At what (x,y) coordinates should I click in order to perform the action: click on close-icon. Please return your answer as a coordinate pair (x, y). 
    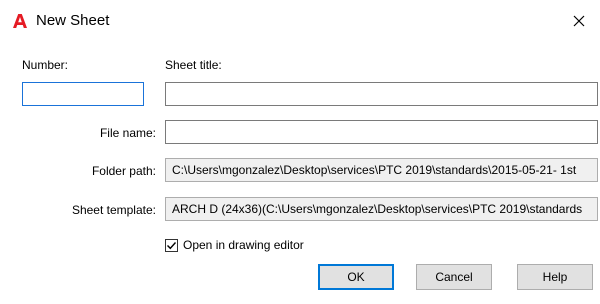
    Looking at the image, I should click on (579, 21).